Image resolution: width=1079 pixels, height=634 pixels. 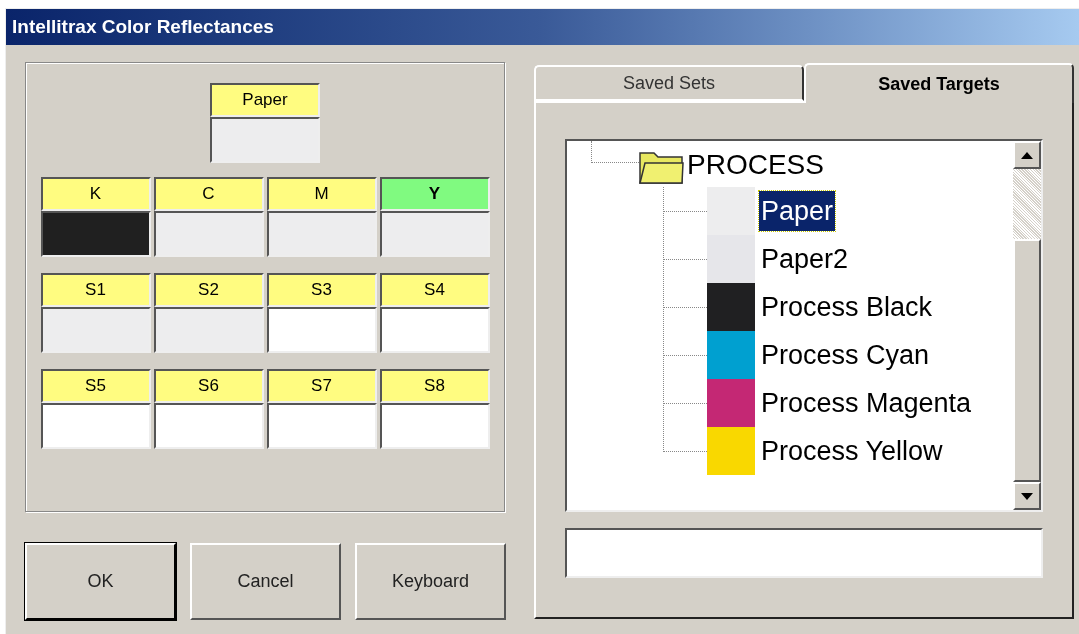 I want to click on color-label: Y, so click(x=434, y=194).